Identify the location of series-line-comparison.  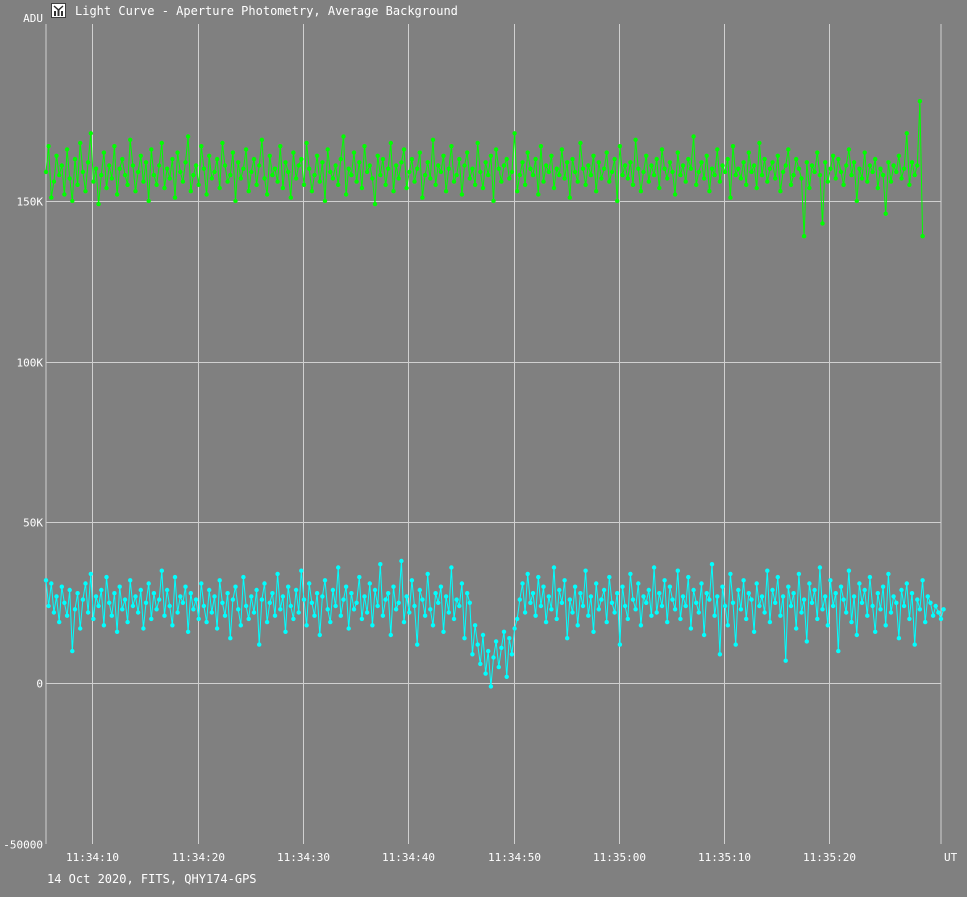
(495, 623).